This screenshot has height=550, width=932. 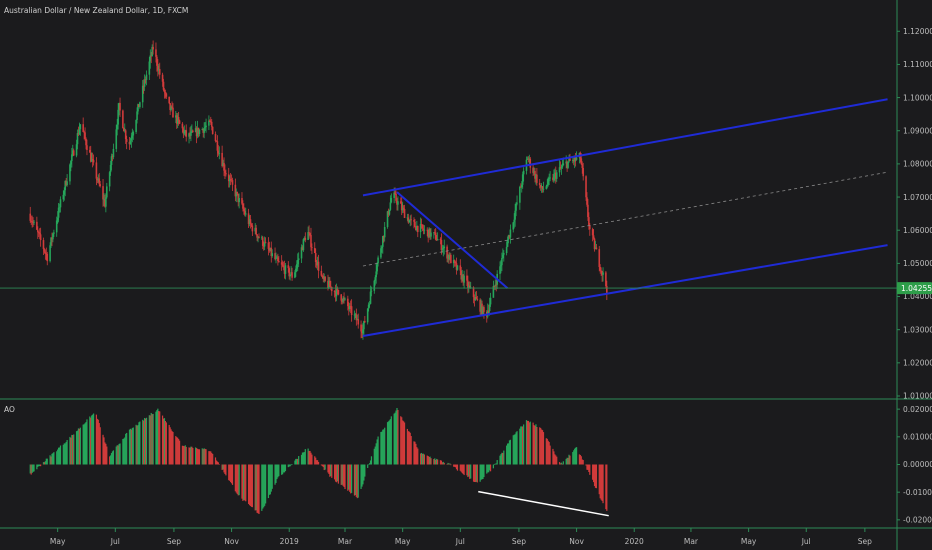 What do you see at coordinates (403, 541) in the screenshot?
I see `x-tick-label: May` at bounding box center [403, 541].